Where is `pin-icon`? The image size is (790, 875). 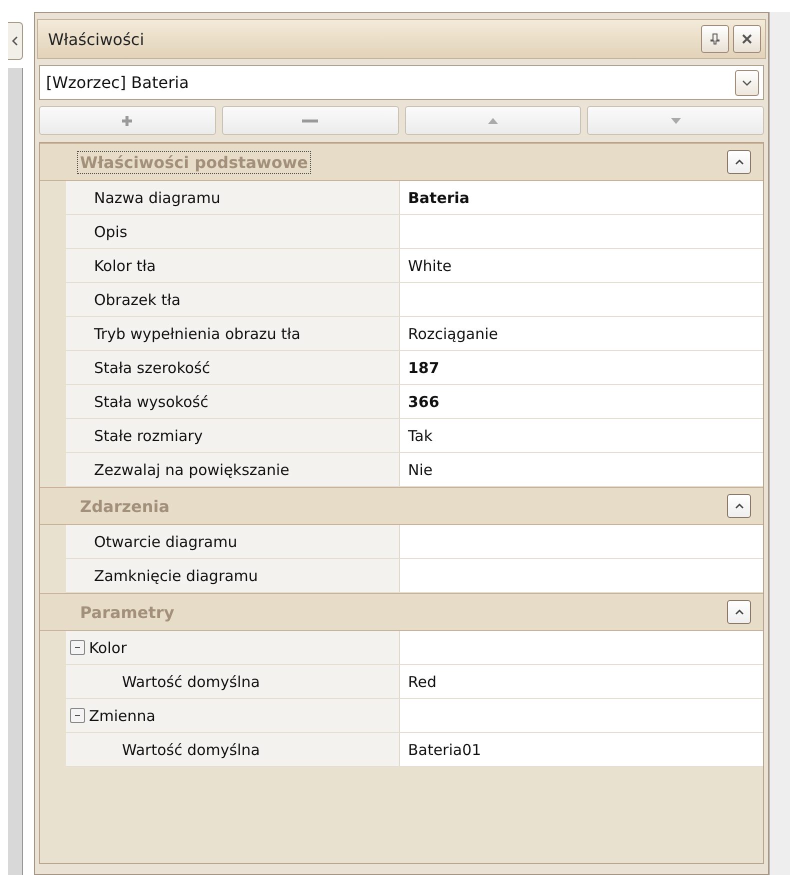 pin-icon is located at coordinates (715, 39).